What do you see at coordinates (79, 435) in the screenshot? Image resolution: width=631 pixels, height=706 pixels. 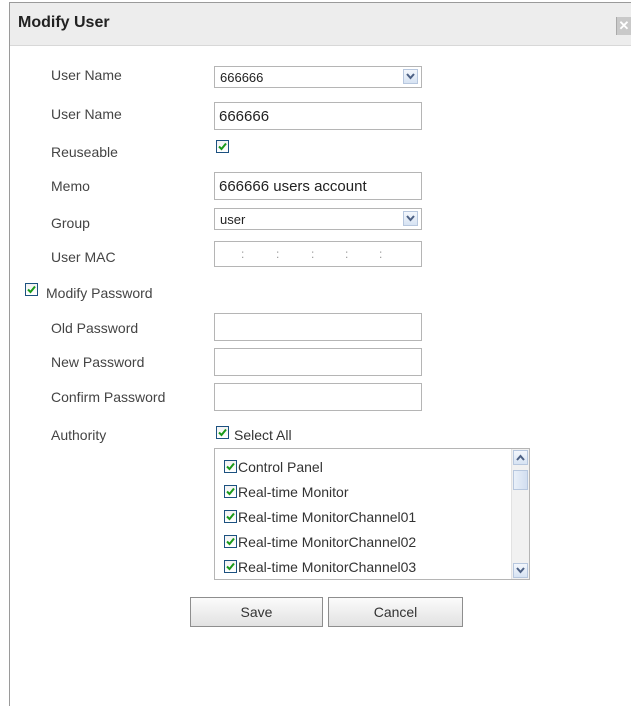 I see `authority-label: Authority` at bounding box center [79, 435].